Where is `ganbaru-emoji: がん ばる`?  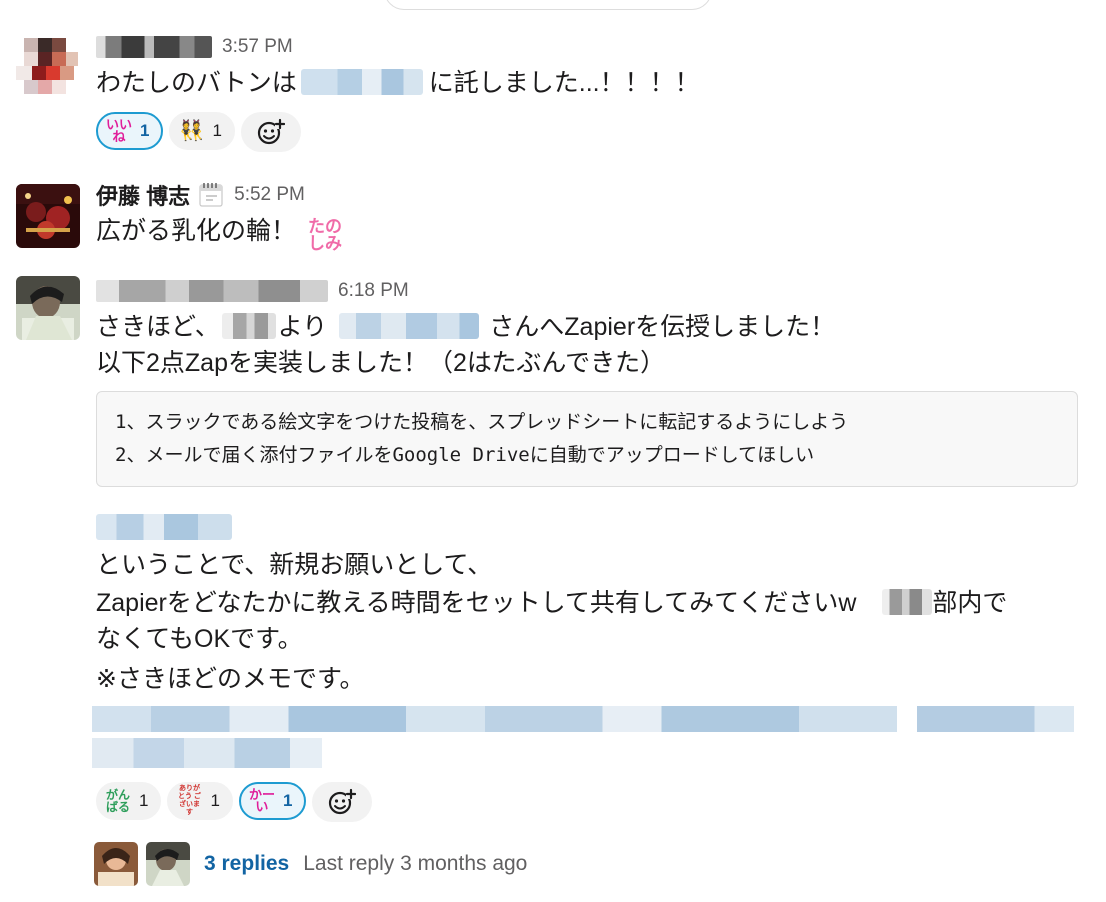 ganbaru-emoji: がん ばる is located at coordinates (117, 801).